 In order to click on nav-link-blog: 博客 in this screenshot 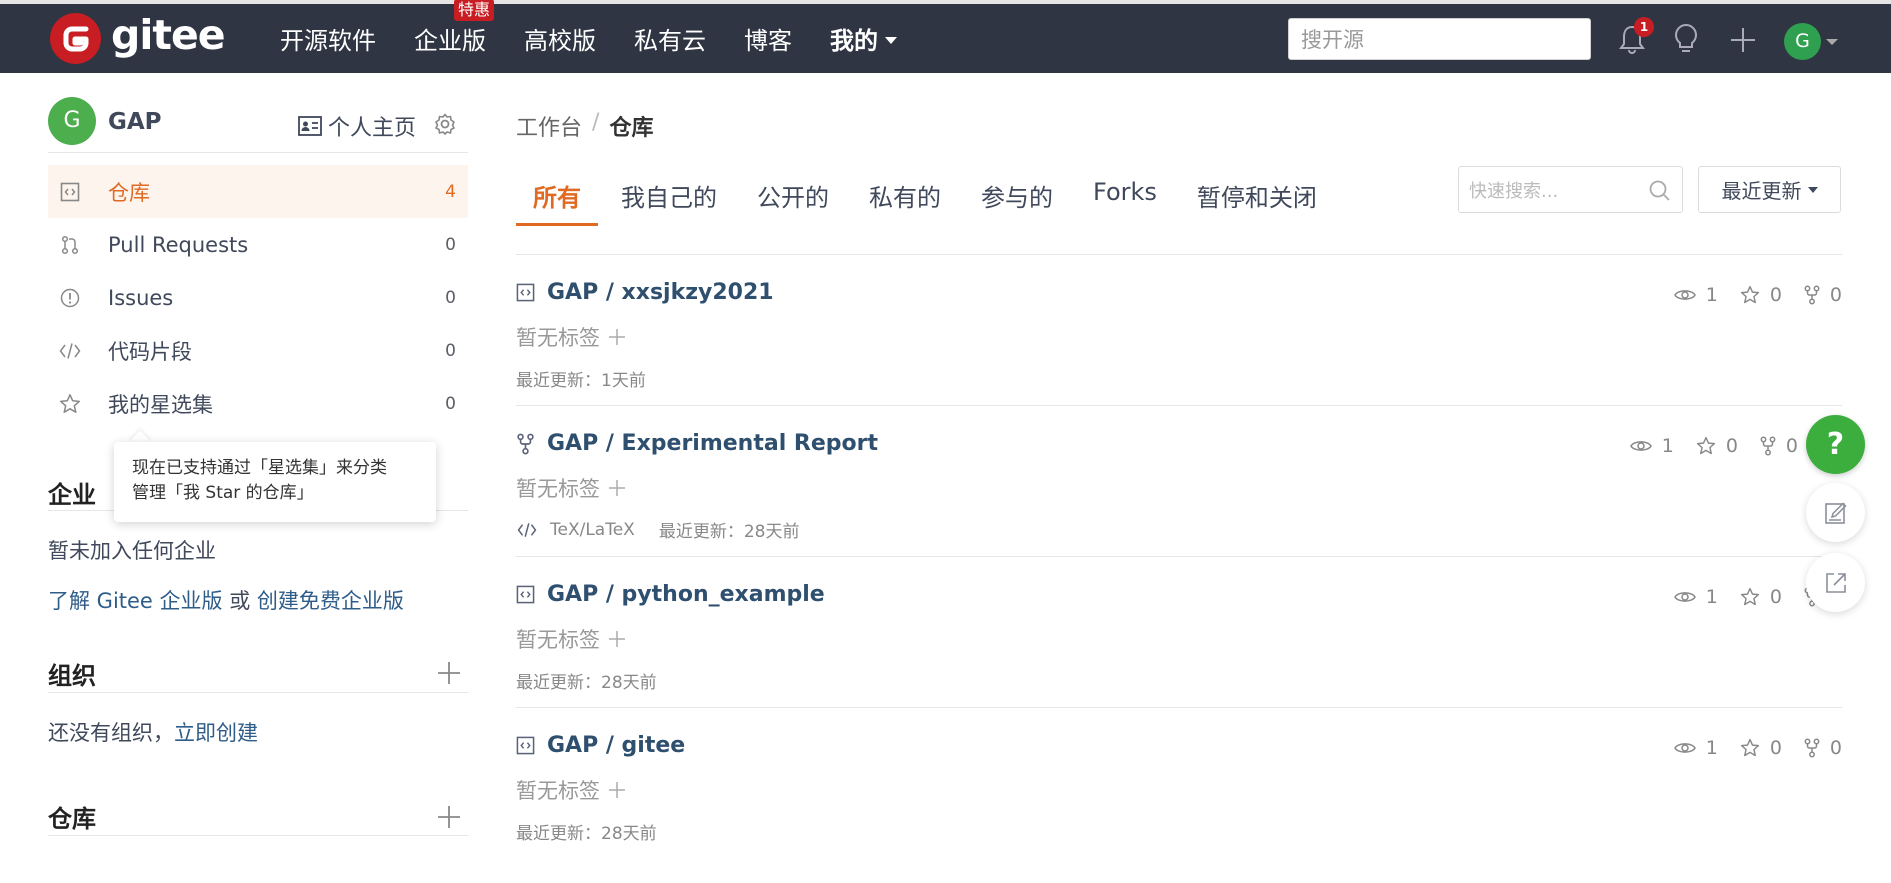, I will do `click(768, 38)`.